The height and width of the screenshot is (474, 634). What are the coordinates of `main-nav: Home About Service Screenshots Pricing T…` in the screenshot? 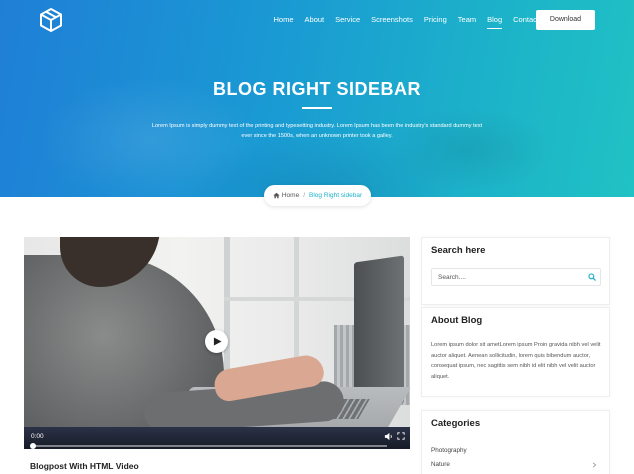 It's located at (406, 21).